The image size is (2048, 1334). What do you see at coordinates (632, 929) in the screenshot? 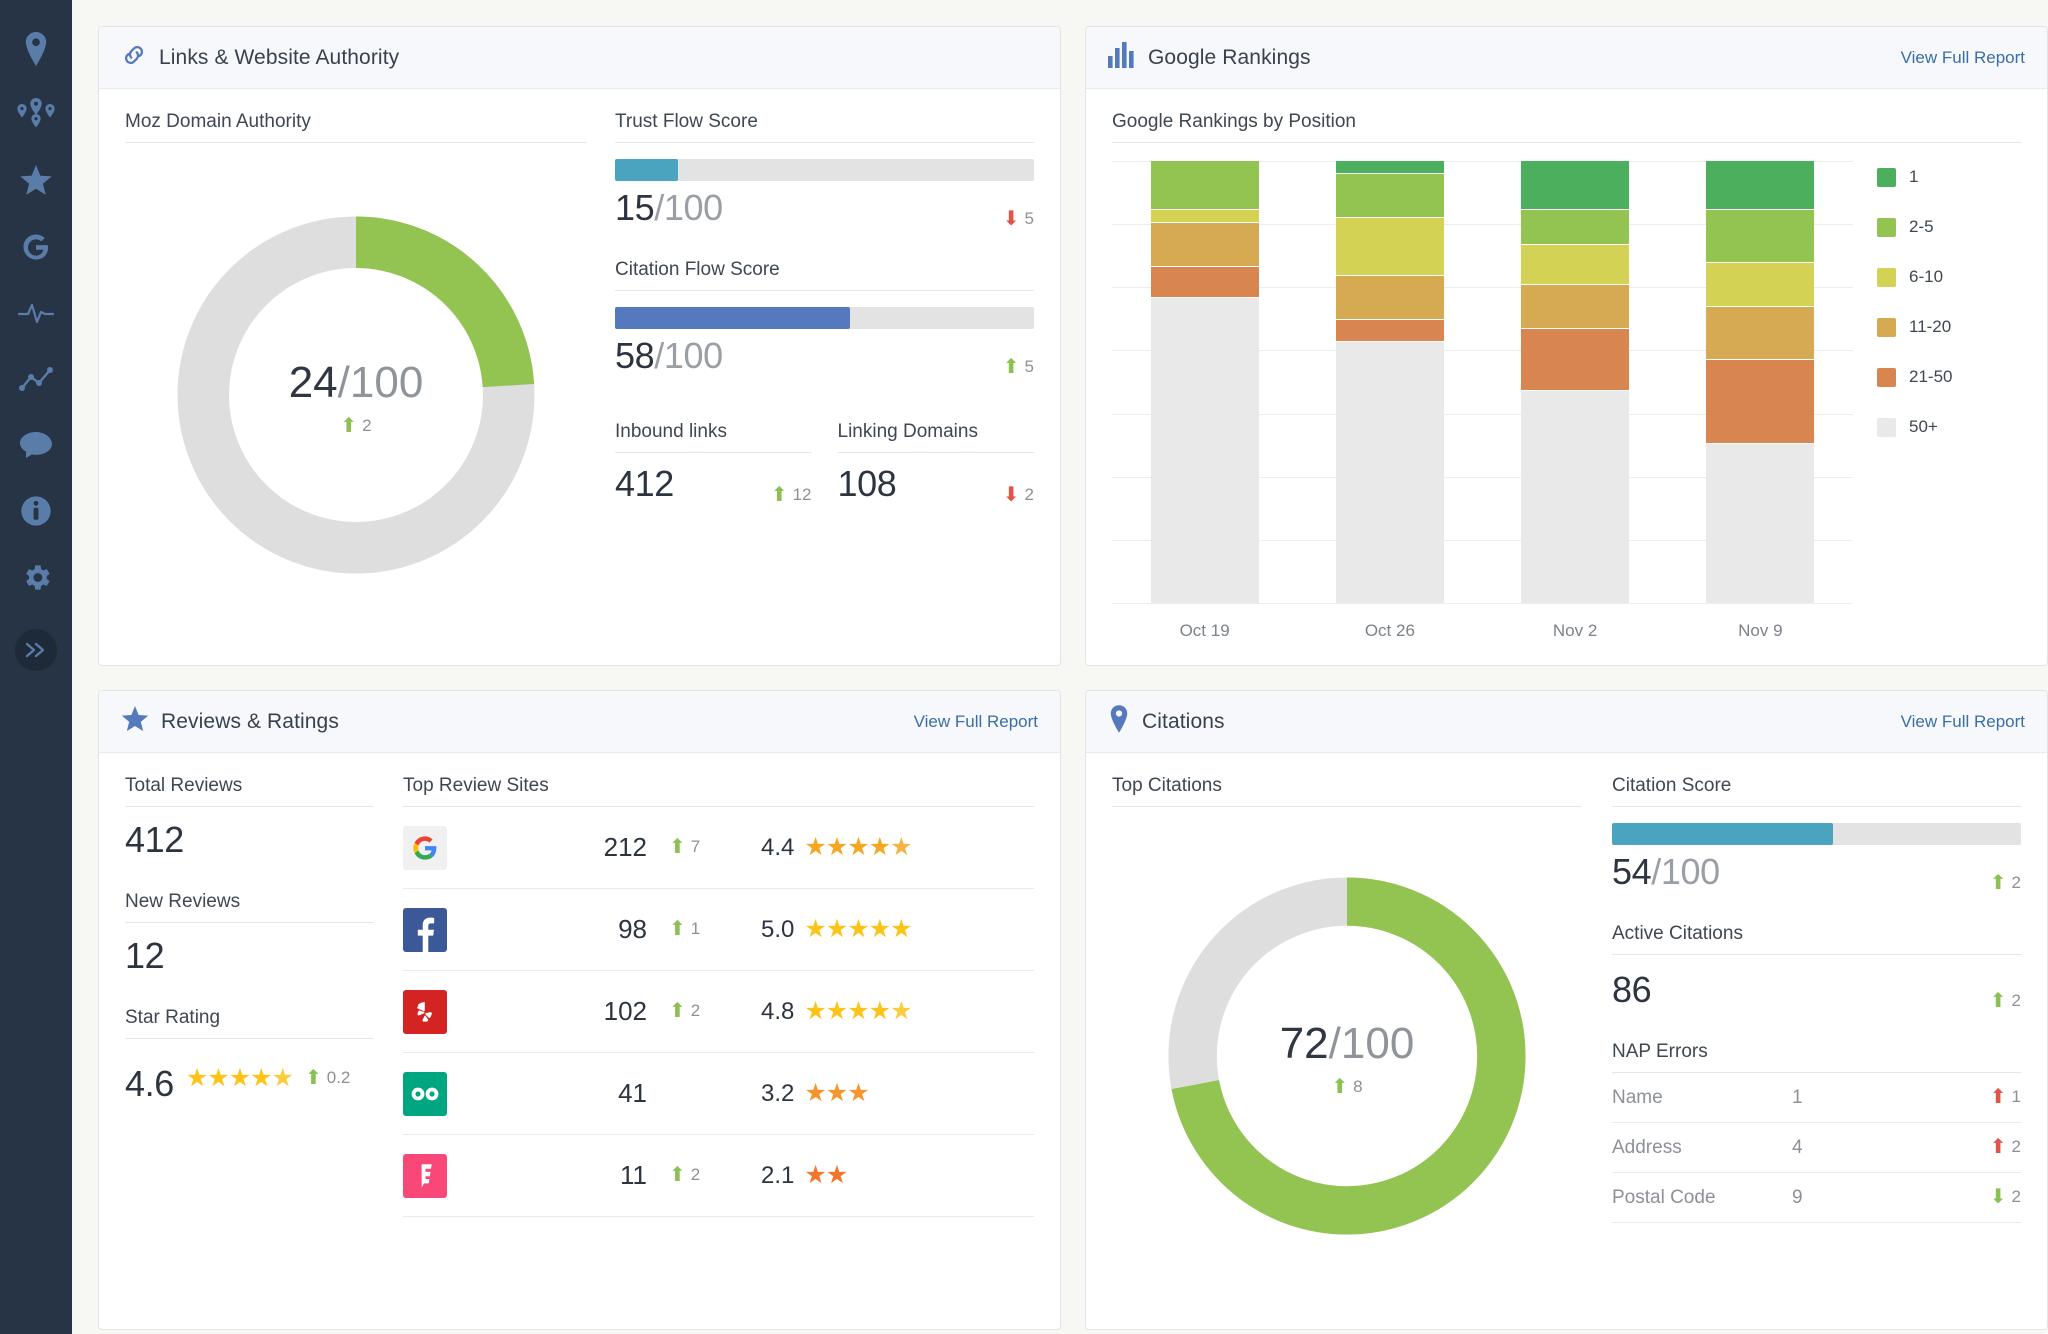
I see `review-site-count: 98` at bounding box center [632, 929].